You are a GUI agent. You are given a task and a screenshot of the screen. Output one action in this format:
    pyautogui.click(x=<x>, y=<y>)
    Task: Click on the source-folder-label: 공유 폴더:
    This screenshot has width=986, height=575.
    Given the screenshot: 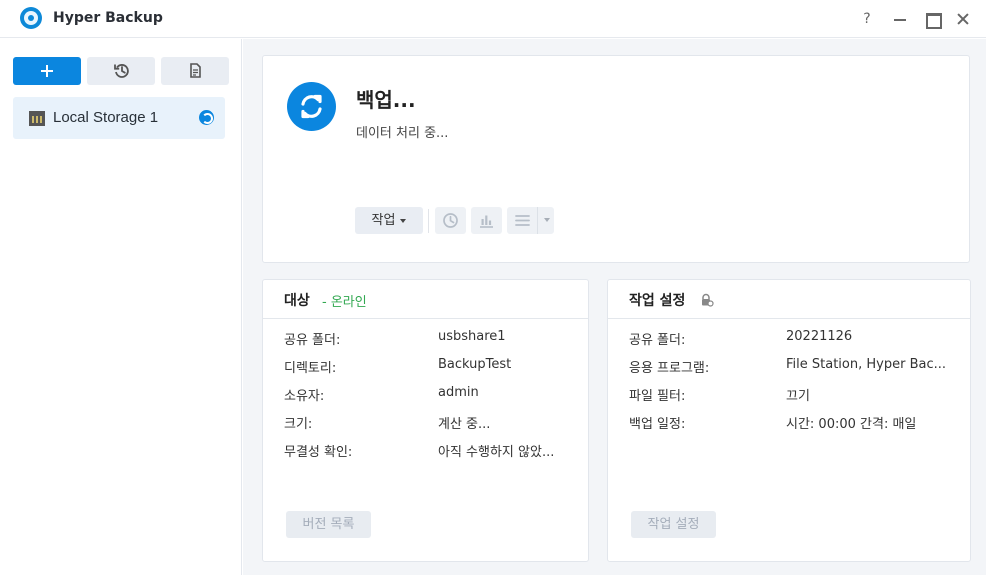 What is the action you would take?
    pyautogui.click(x=657, y=340)
    